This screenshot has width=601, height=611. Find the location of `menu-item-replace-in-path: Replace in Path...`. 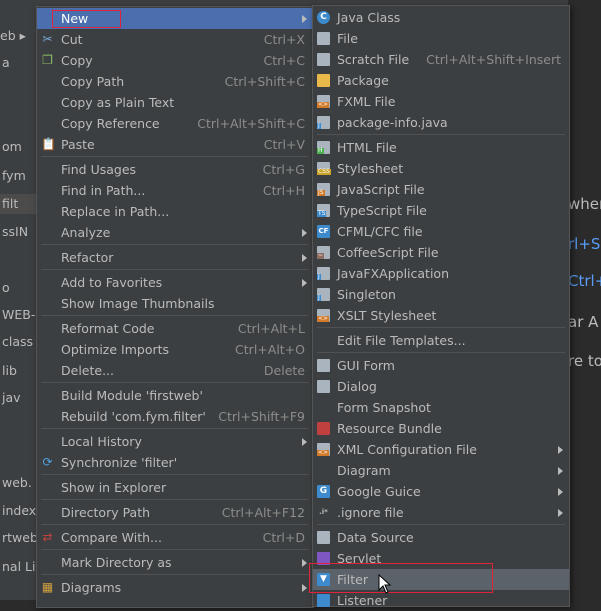

menu-item-replace-in-path: Replace in Path... is located at coordinates (175, 211).